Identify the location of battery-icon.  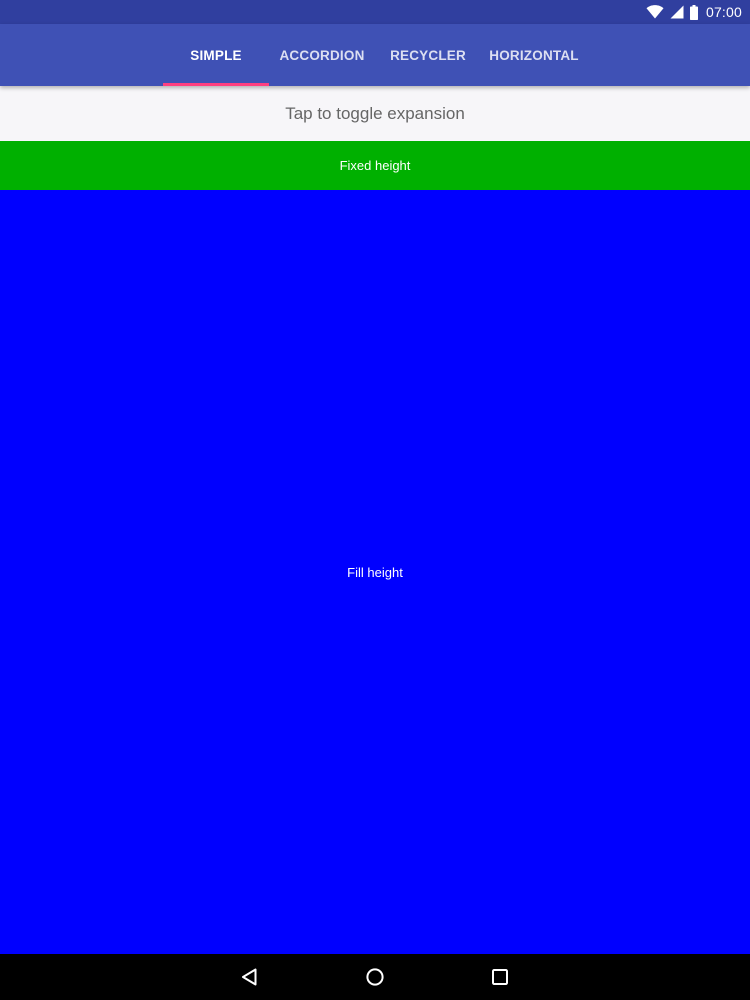
(693, 12).